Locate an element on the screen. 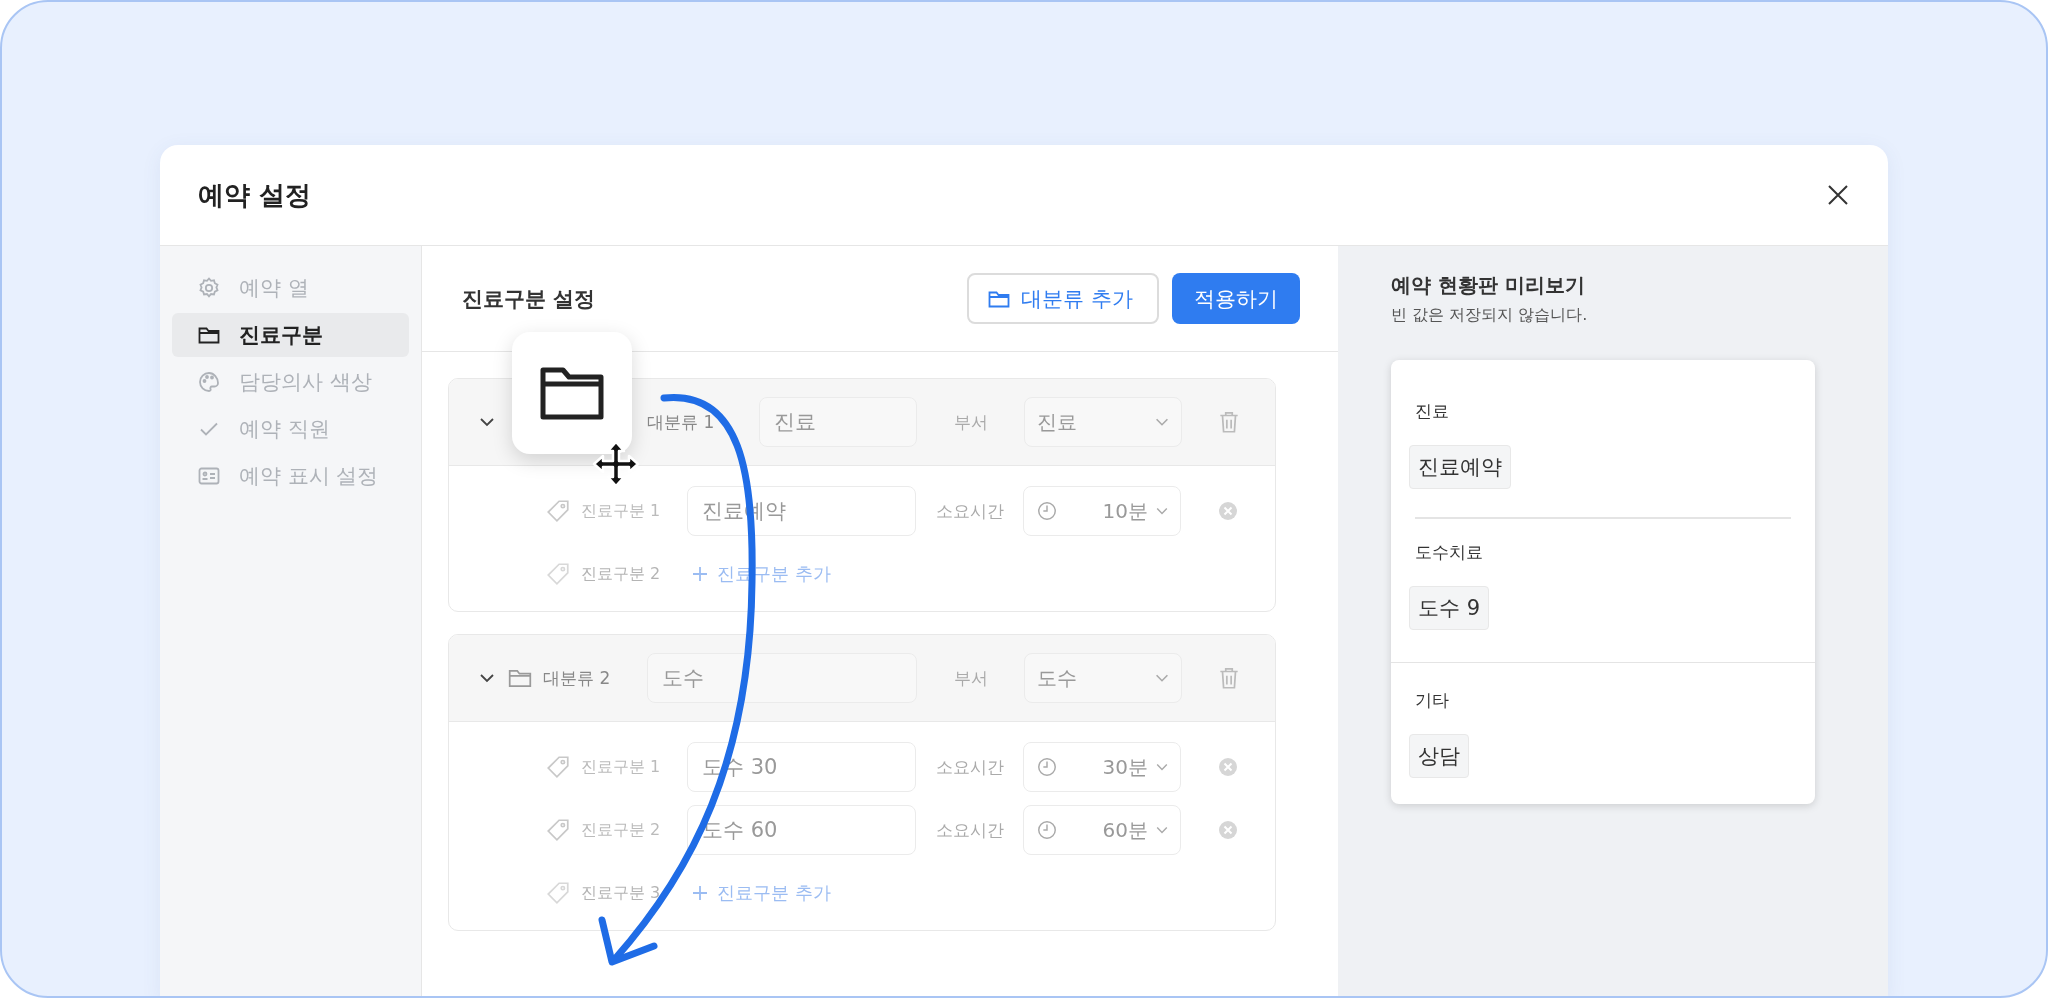  preview-chip: 상담 is located at coordinates (1439, 755).